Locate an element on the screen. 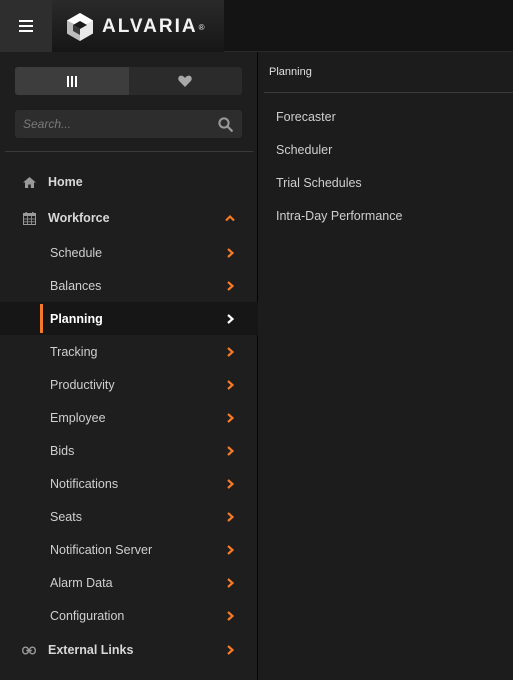 This screenshot has height=680, width=513. sidebar-item-label: Home is located at coordinates (65, 182).